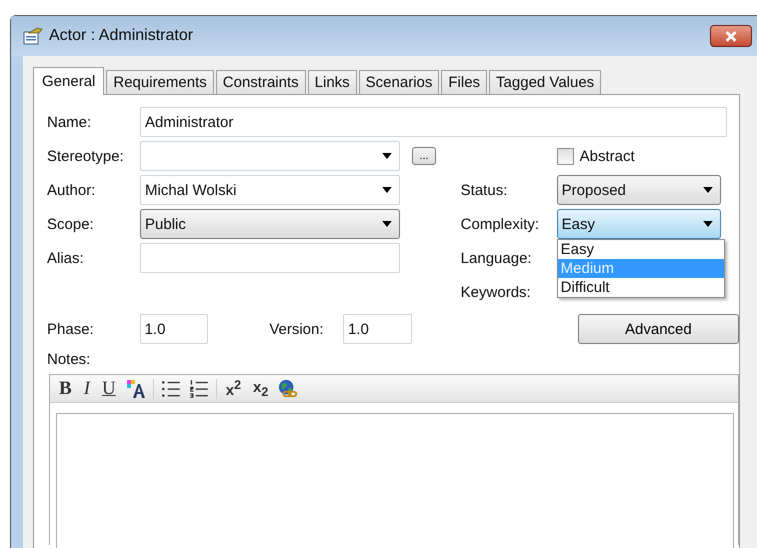 This screenshot has width=757, height=548. Describe the element at coordinates (607, 156) in the screenshot. I see `checkbox-label: Abstract` at that location.